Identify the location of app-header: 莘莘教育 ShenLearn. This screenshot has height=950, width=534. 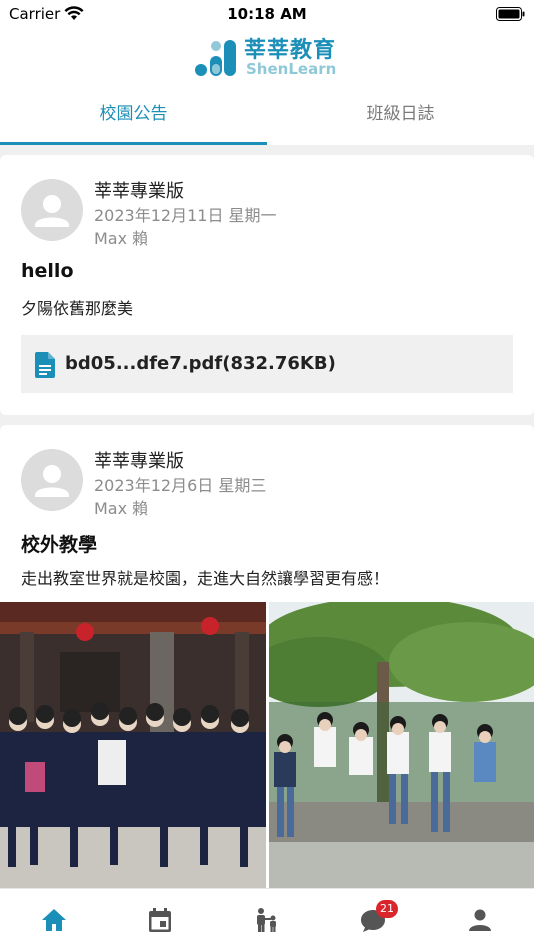
(267, 58).